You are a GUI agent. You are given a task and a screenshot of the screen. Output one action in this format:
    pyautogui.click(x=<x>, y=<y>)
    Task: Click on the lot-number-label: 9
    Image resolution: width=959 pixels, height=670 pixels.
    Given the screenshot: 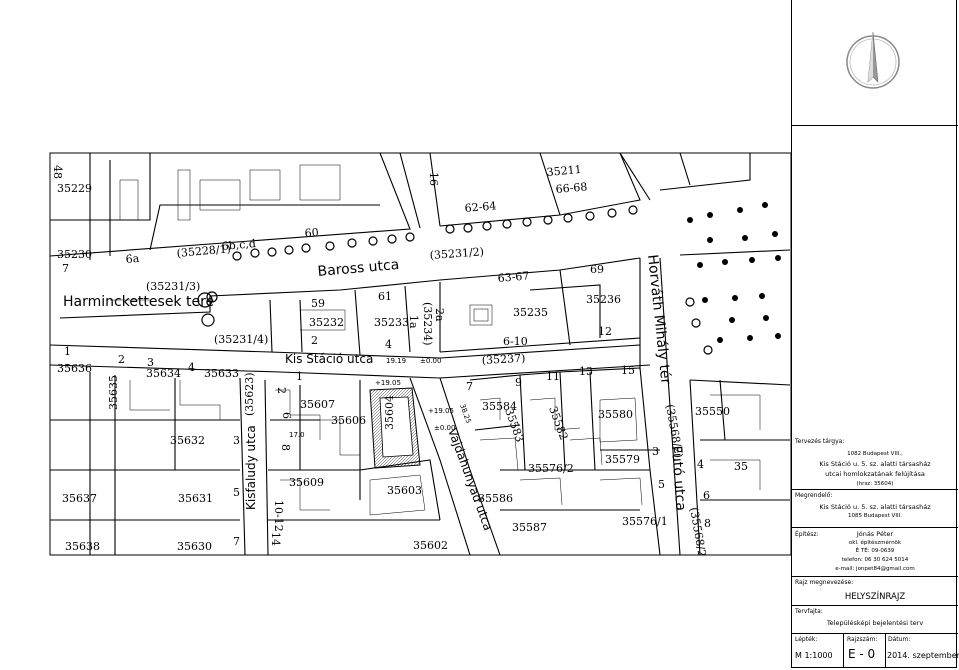 What is the action you would take?
    pyautogui.click(x=518, y=382)
    